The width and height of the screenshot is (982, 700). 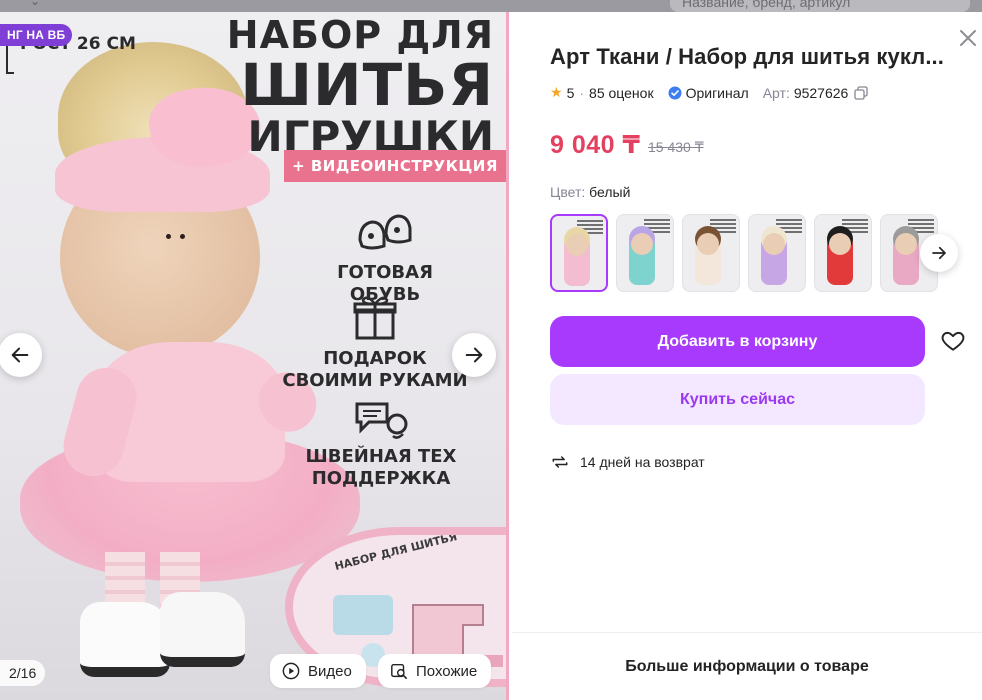 I want to click on star-icon: ★, so click(x=556, y=92).